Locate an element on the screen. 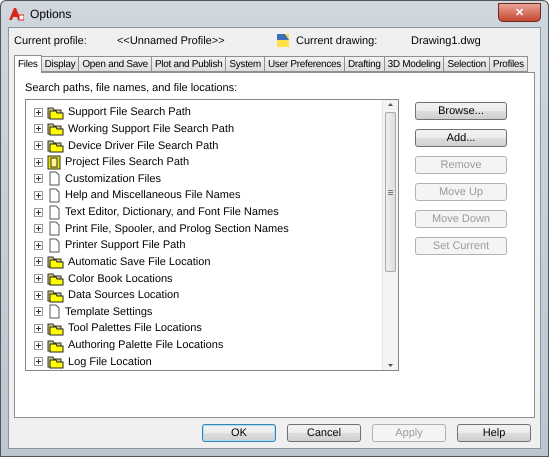 The image size is (549, 457). profile-value: <<Unnamed Profile>> is located at coordinates (171, 41).